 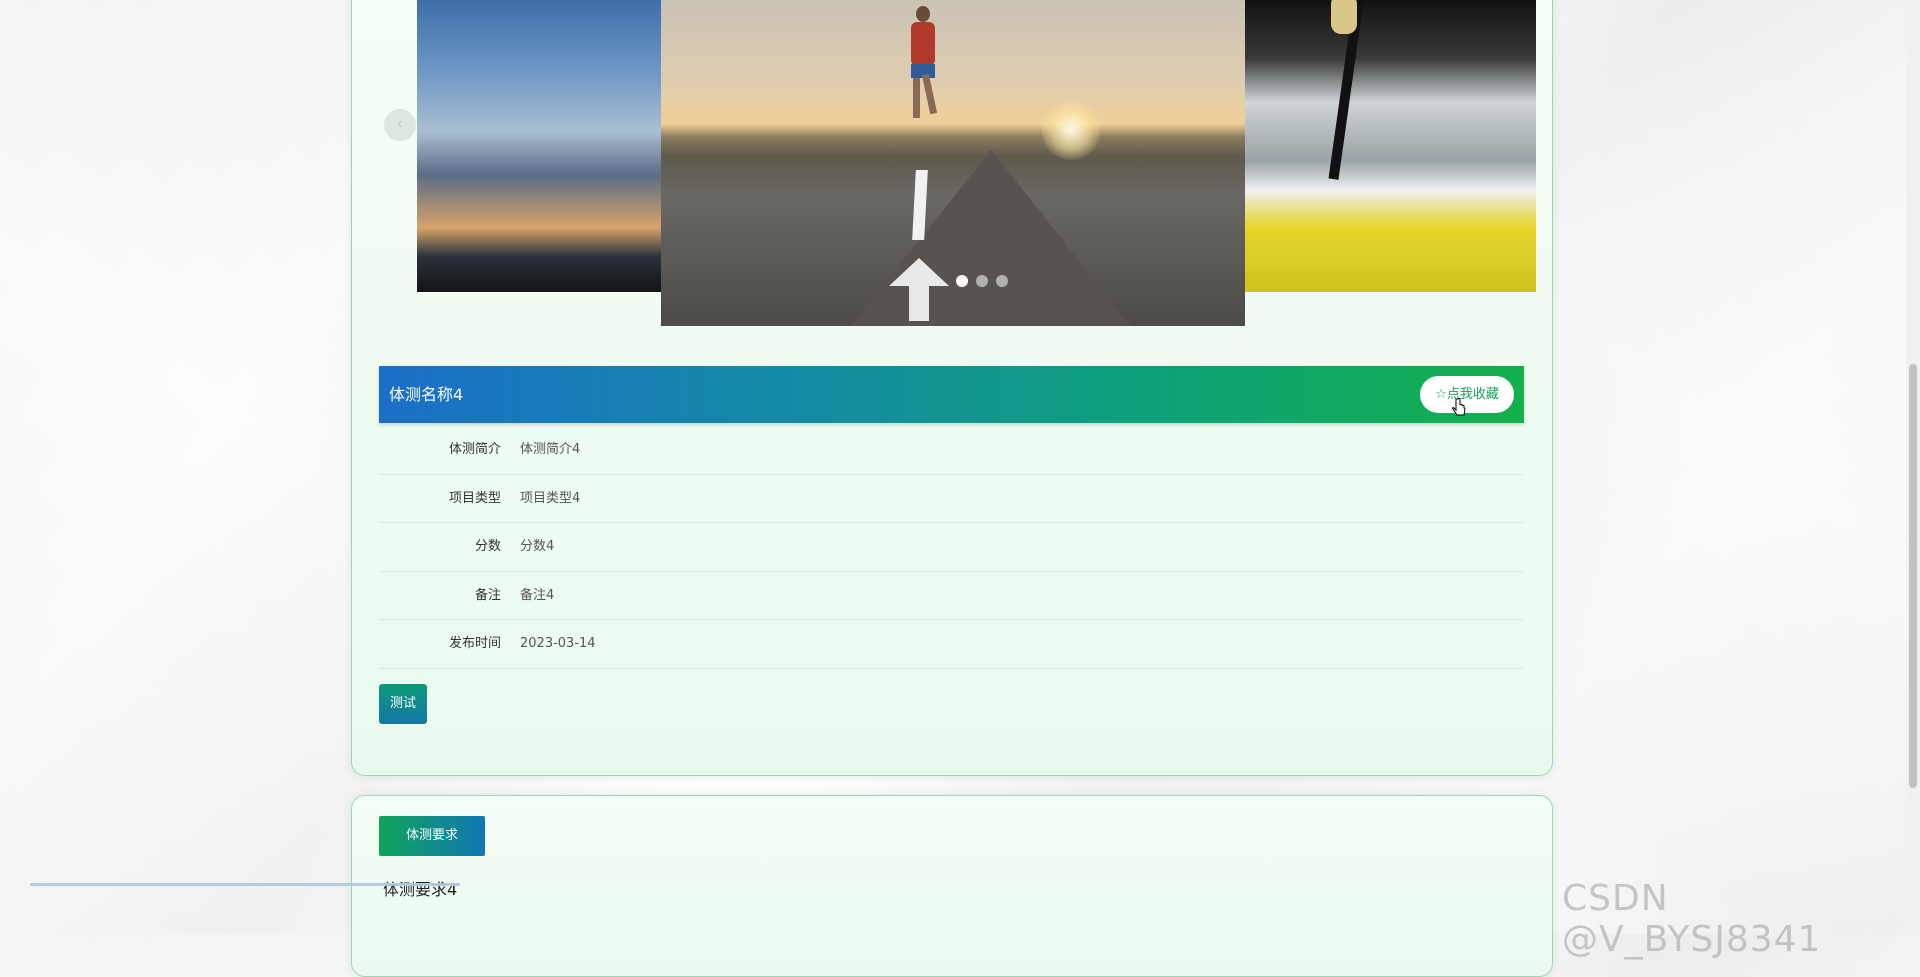 What do you see at coordinates (550, 498) in the screenshot?
I see `field-value: 项目类型4` at bounding box center [550, 498].